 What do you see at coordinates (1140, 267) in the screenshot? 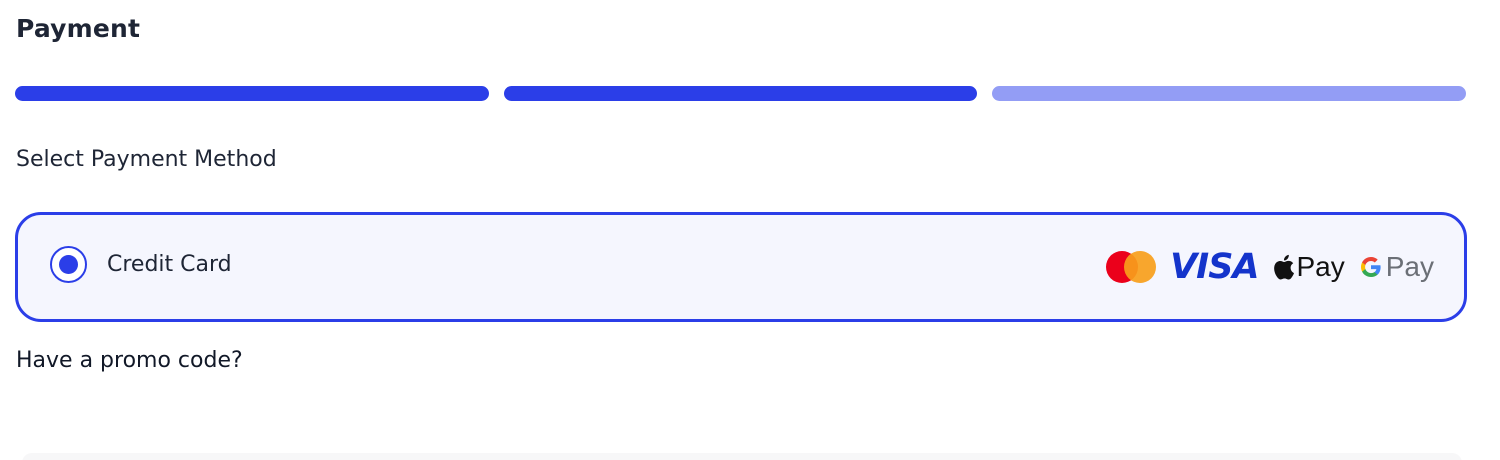
I see `mastercard-orange-circle` at bounding box center [1140, 267].